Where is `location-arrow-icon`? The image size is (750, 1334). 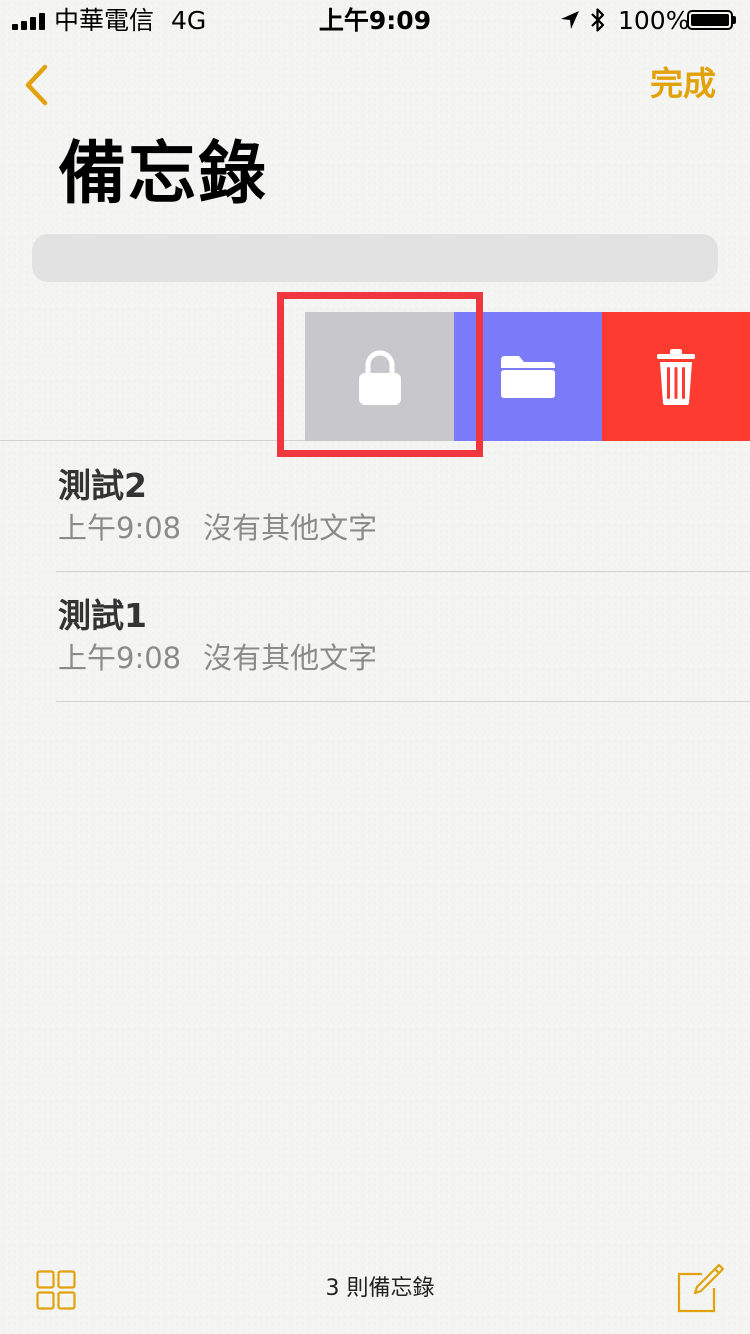 location-arrow-icon is located at coordinates (570, 20).